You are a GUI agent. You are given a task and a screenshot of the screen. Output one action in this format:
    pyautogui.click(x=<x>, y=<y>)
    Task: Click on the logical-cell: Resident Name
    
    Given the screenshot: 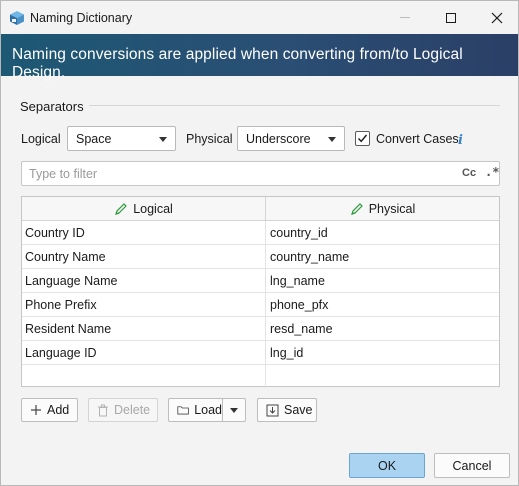 What is the action you would take?
    pyautogui.click(x=144, y=328)
    